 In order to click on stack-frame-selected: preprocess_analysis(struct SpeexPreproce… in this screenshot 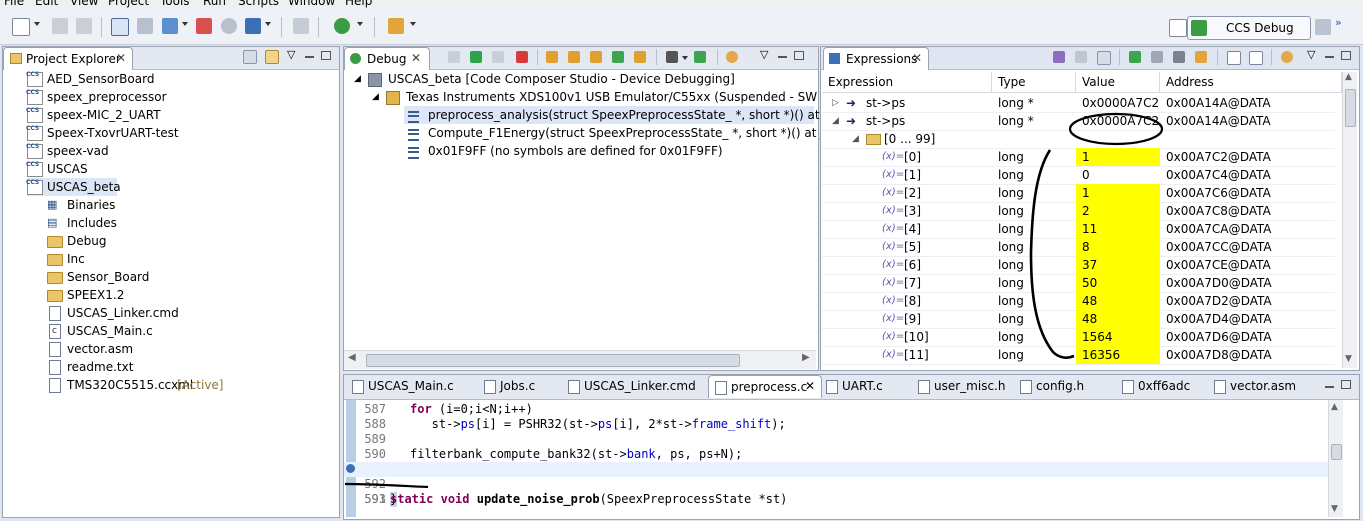, I will do `click(643, 115)`.